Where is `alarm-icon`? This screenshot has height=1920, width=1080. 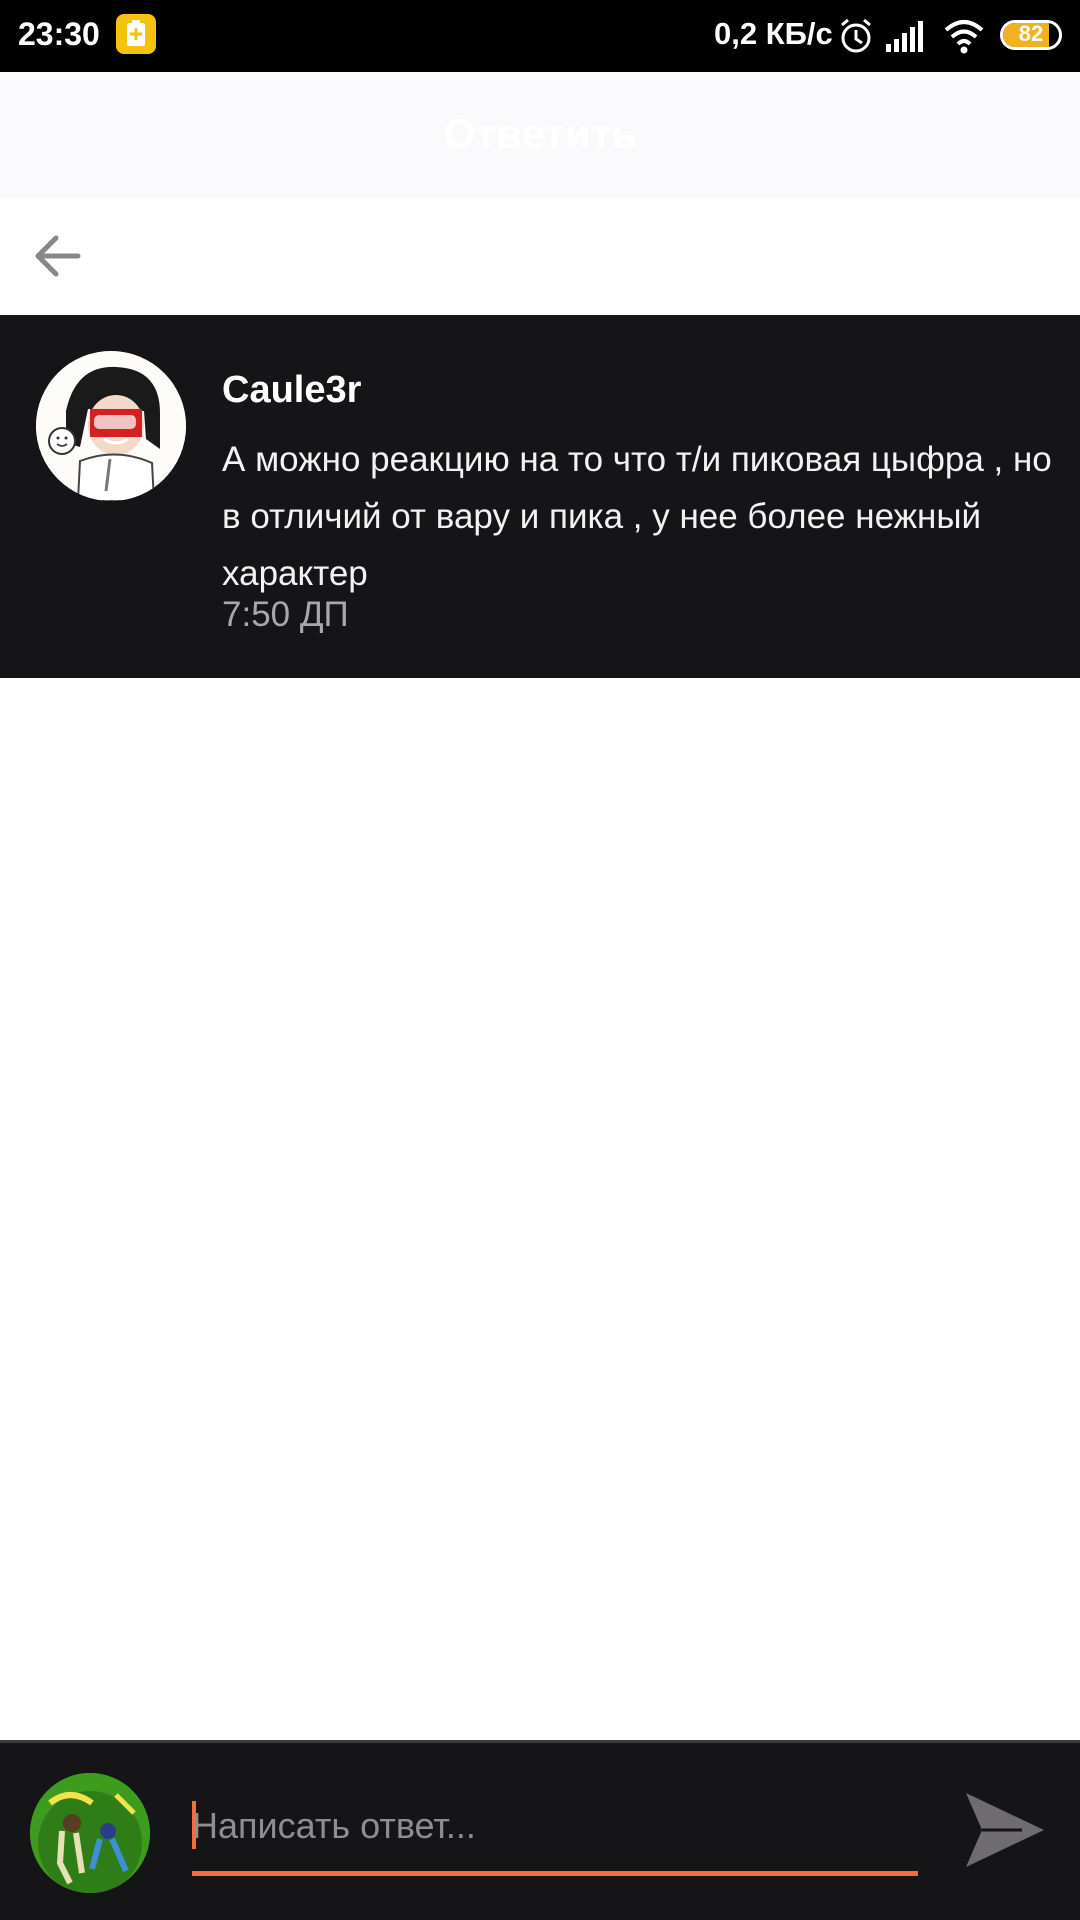 alarm-icon is located at coordinates (856, 38).